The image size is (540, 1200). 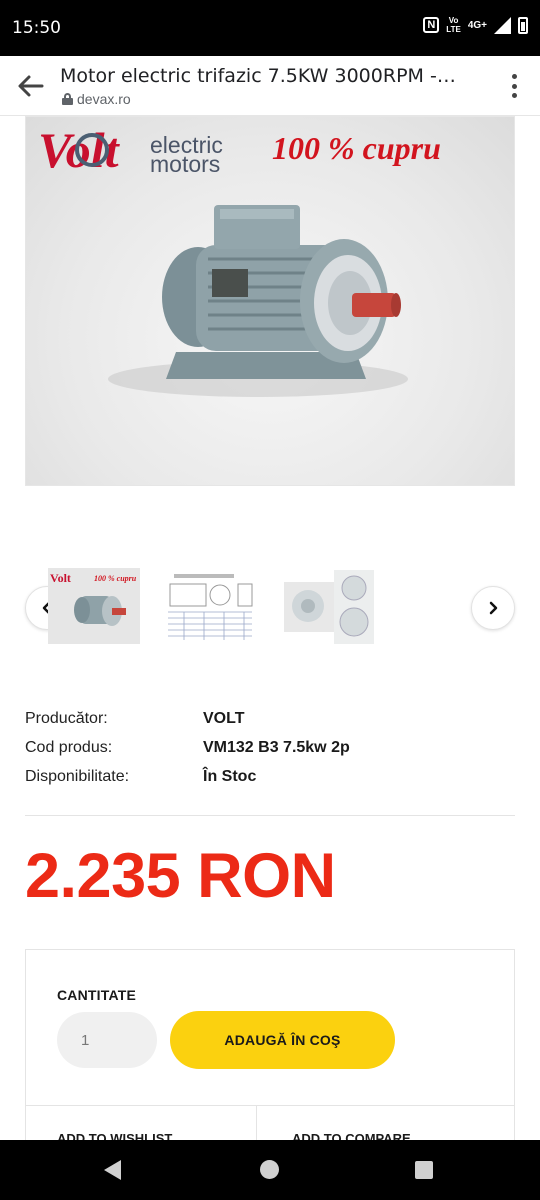 I want to click on status-time: 15:50, so click(x=36, y=28).